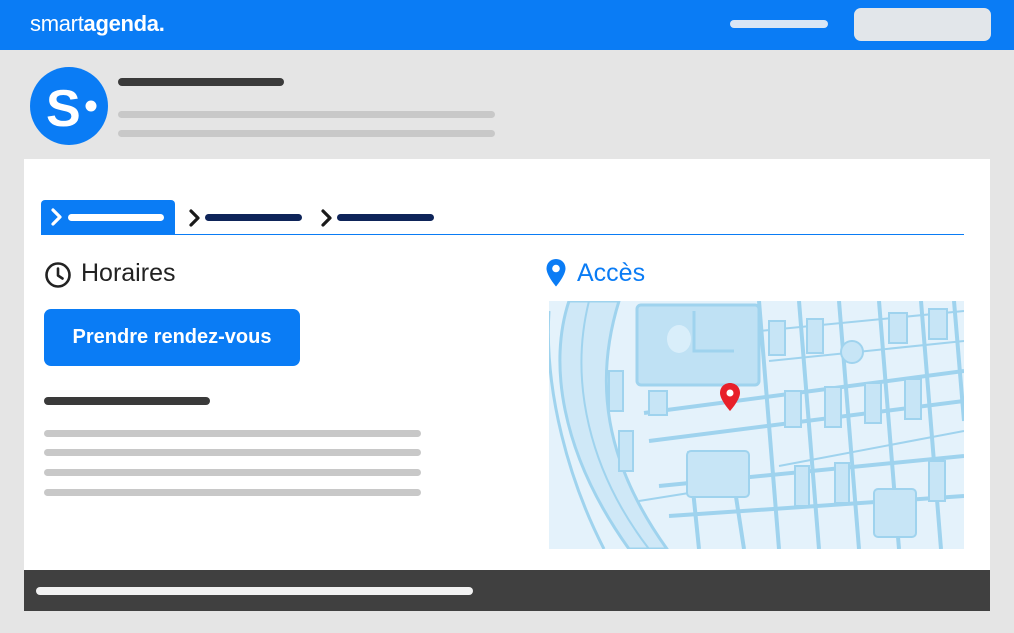 This screenshot has width=1014, height=633. What do you see at coordinates (127, 401) in the screenshot?
I see `hours-subtitle-placeholder` at bounding box center [127, 401].